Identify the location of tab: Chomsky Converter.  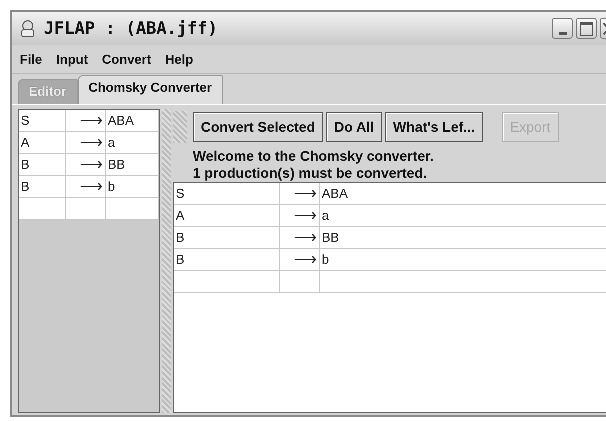
(151, 89).